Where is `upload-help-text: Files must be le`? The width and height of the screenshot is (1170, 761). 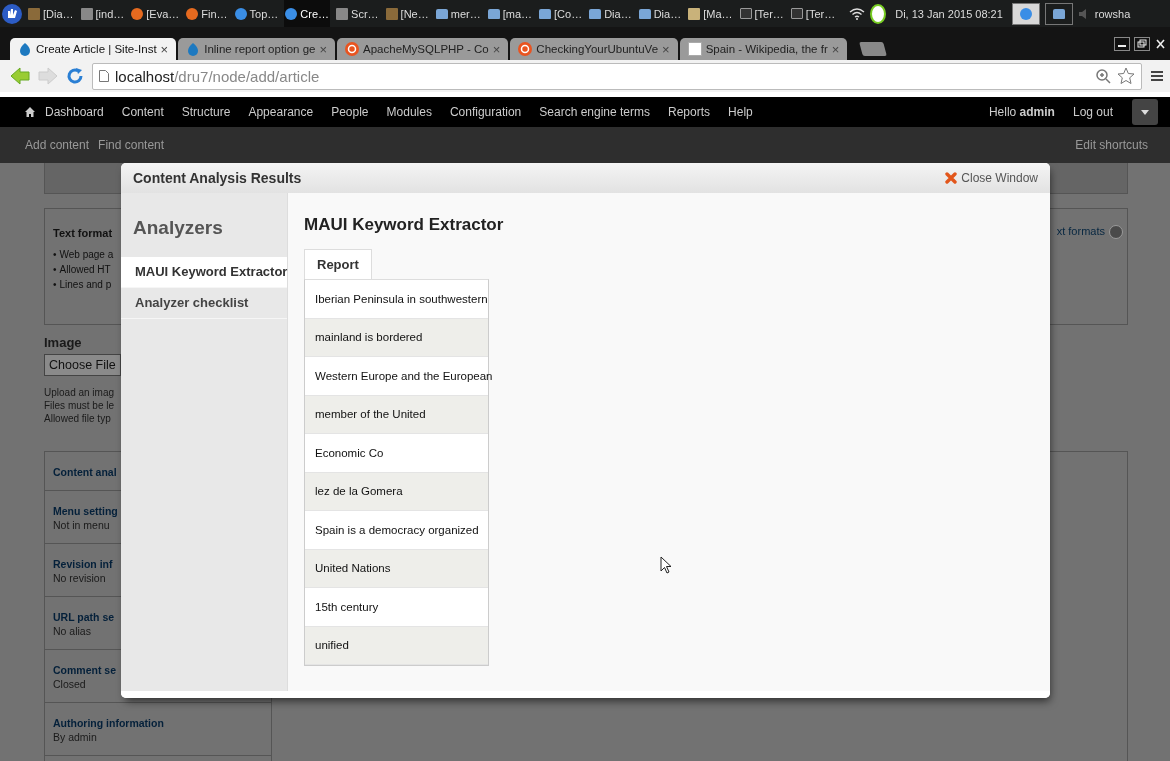 upload-help-text: Files must be le is located at coordinates (79, 405).